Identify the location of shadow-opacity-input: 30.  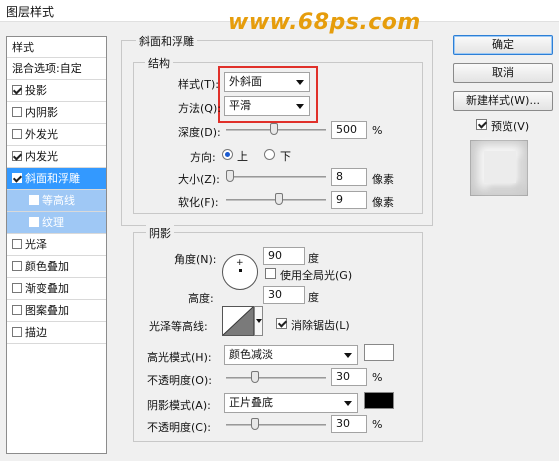
(349, 424).